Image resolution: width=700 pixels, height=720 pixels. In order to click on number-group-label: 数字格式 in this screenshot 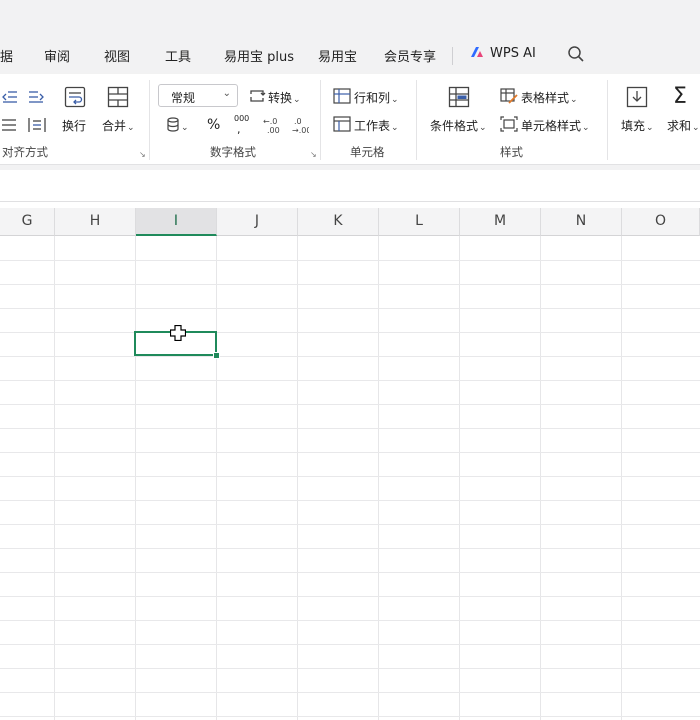, I will do `click(233, 152)`.